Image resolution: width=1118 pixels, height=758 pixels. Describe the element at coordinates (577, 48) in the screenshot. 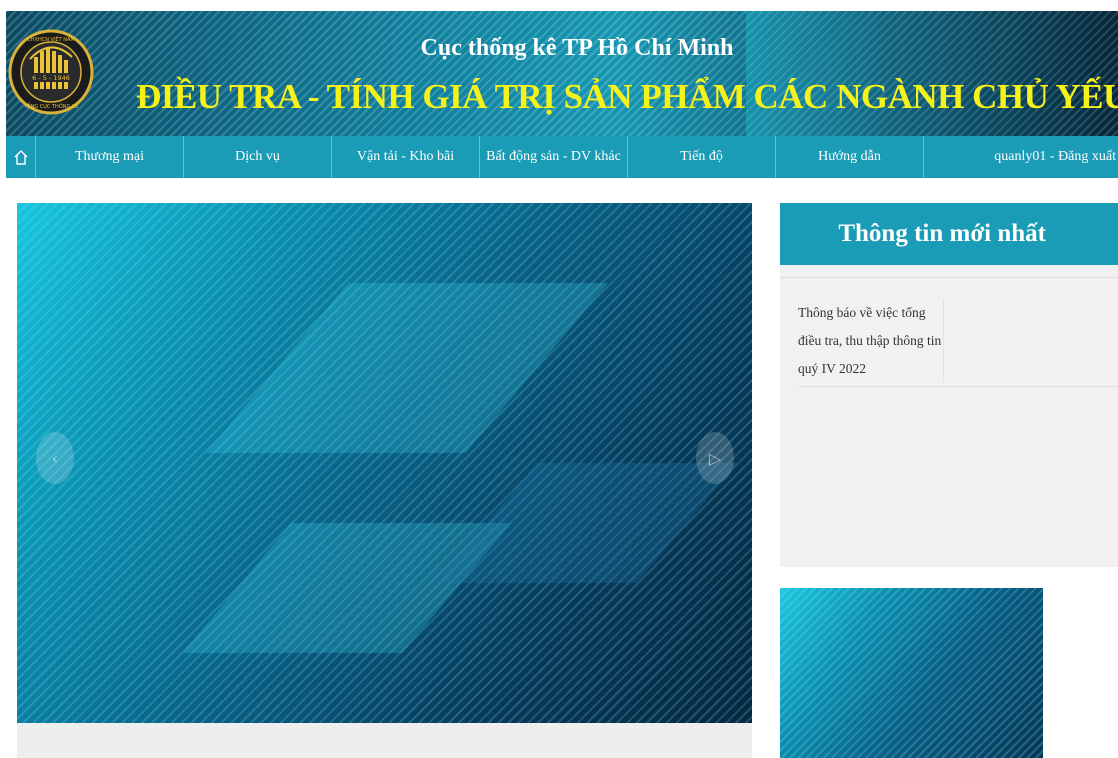

I see `agency-name: Cục thống kê TP Hồ Chí Minh` at that location.